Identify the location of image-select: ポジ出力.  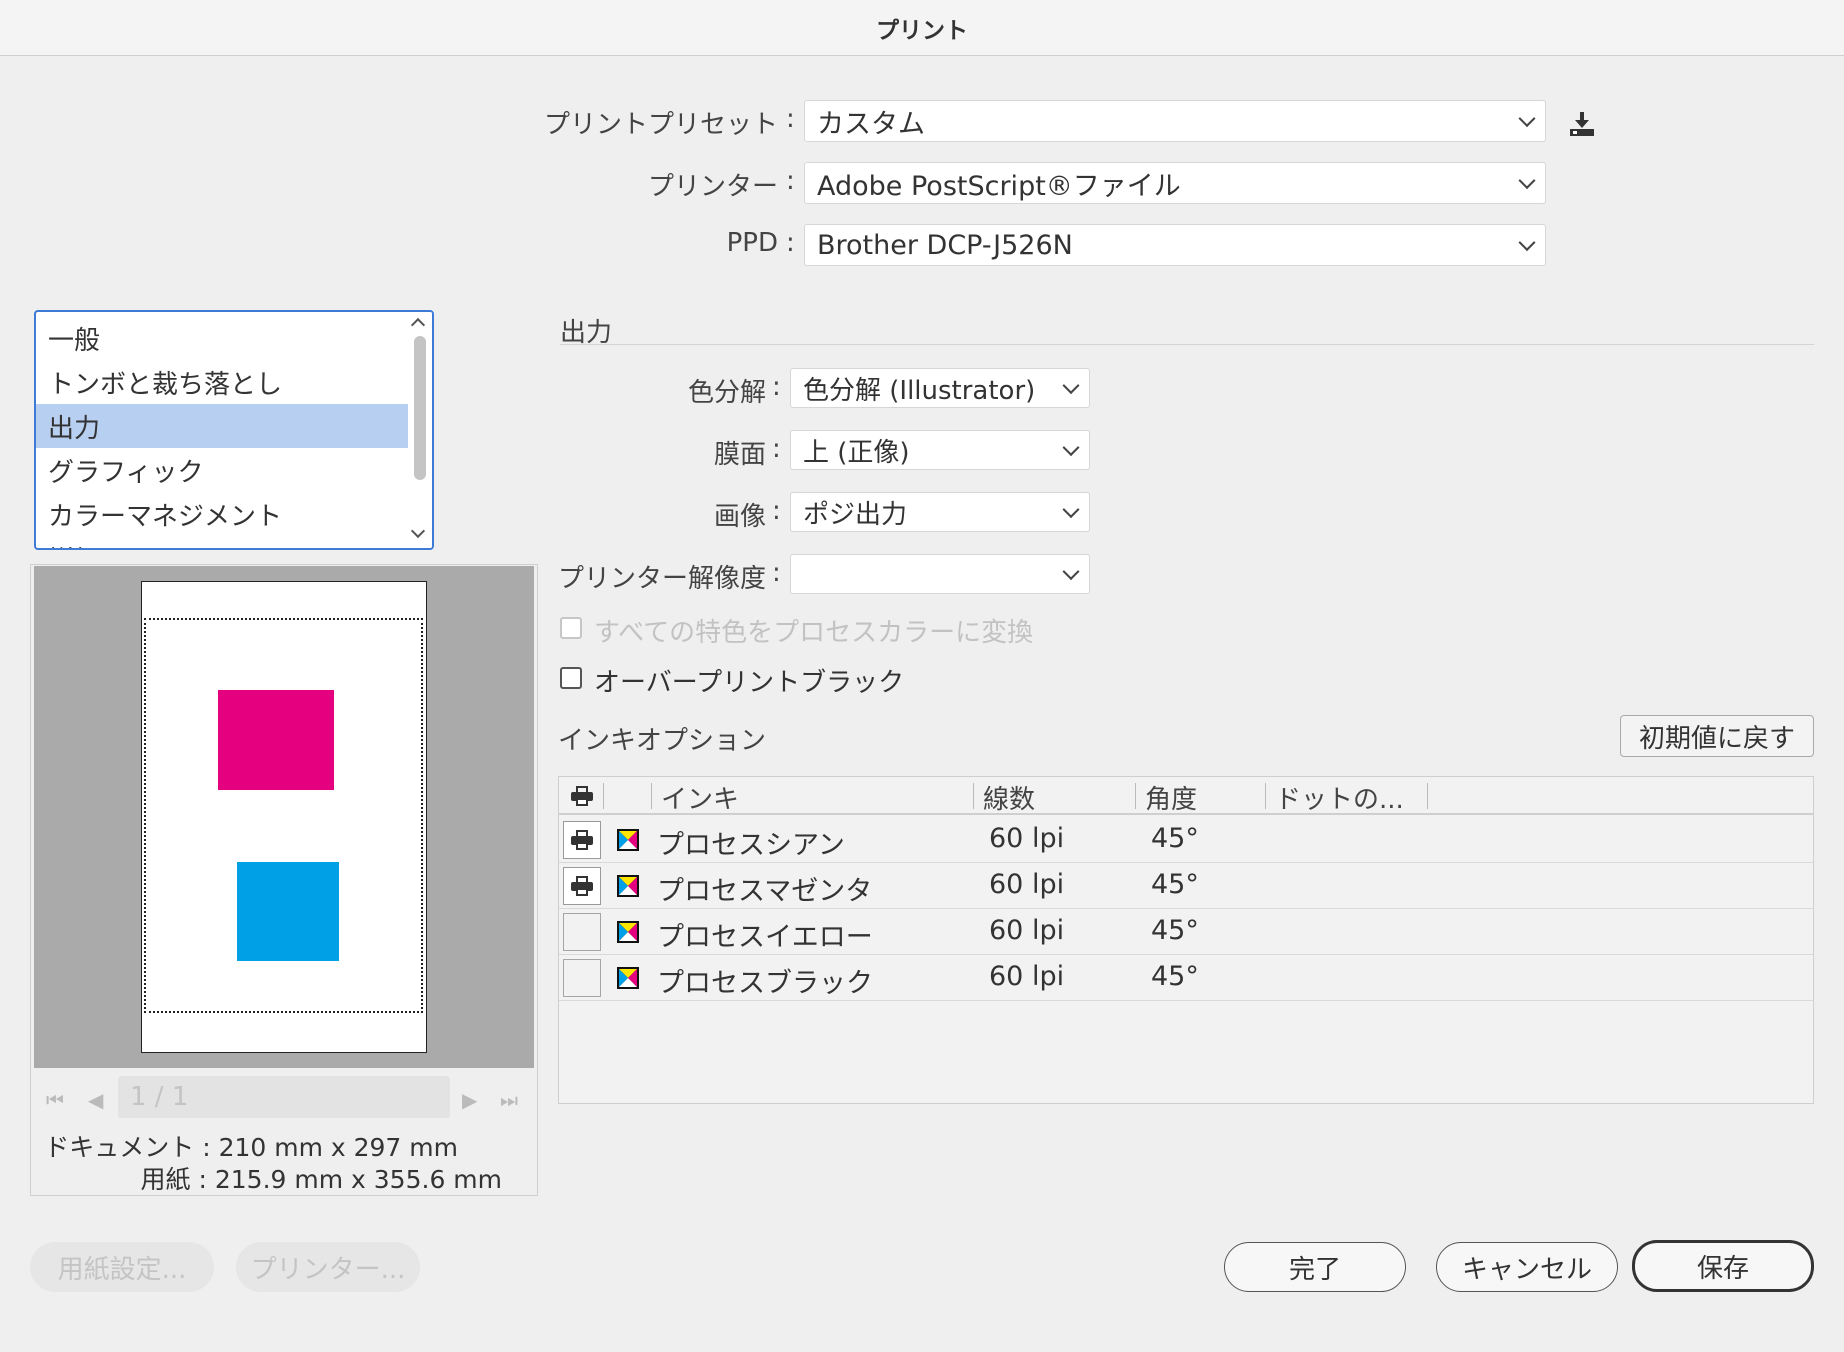
(940, 512).